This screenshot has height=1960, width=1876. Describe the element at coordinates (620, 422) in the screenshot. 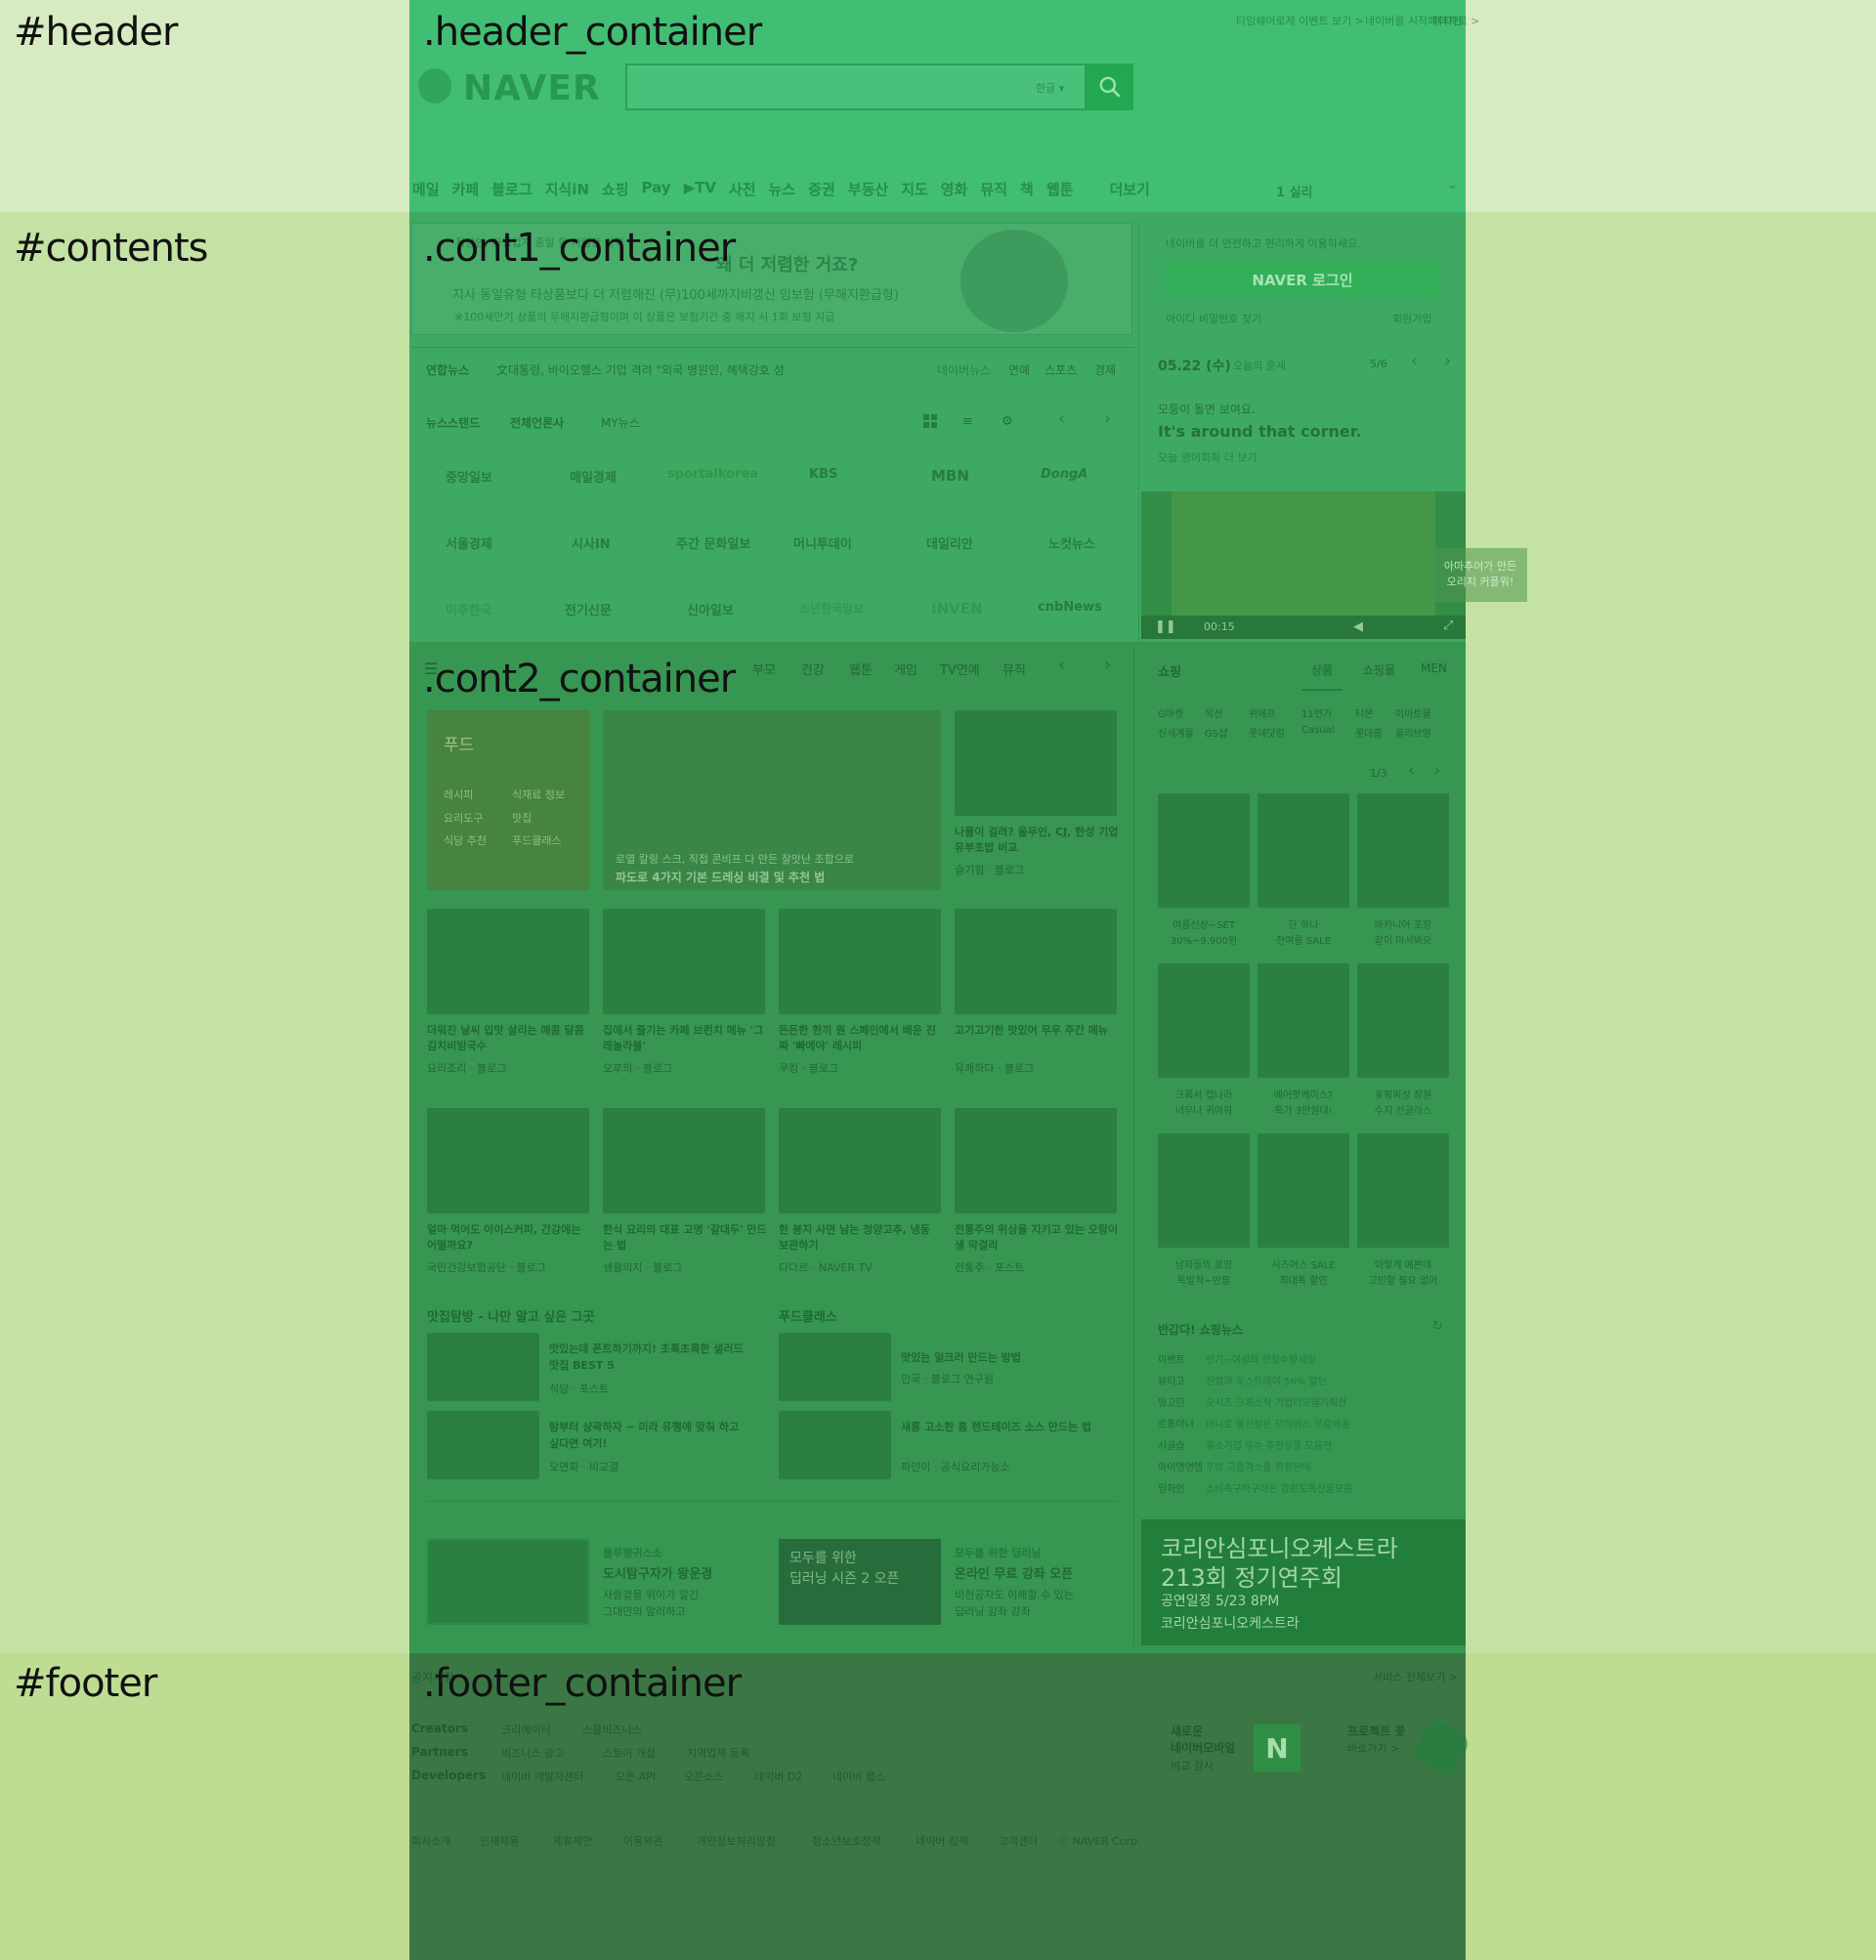

I see `my-news-tab: MY뉴스` at that location.